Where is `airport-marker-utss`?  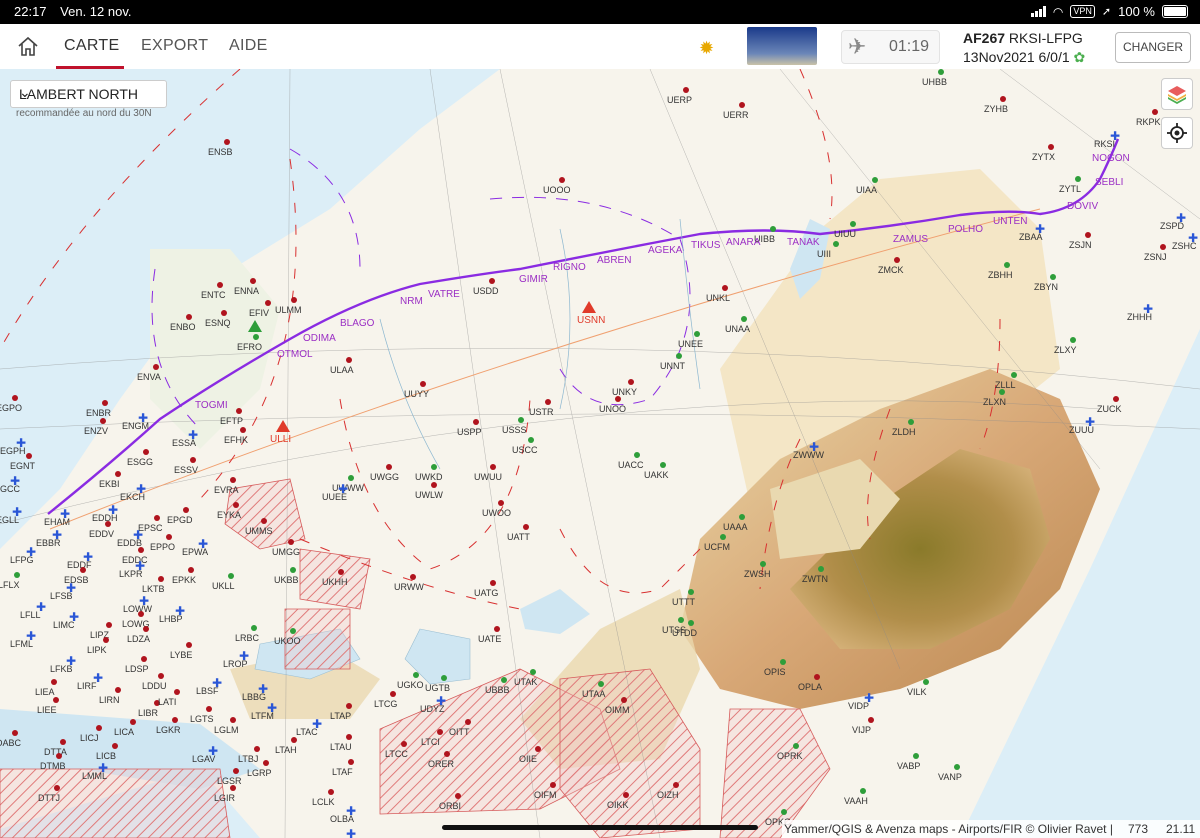 airport-marker-utss is located at coordinates (681, 620).